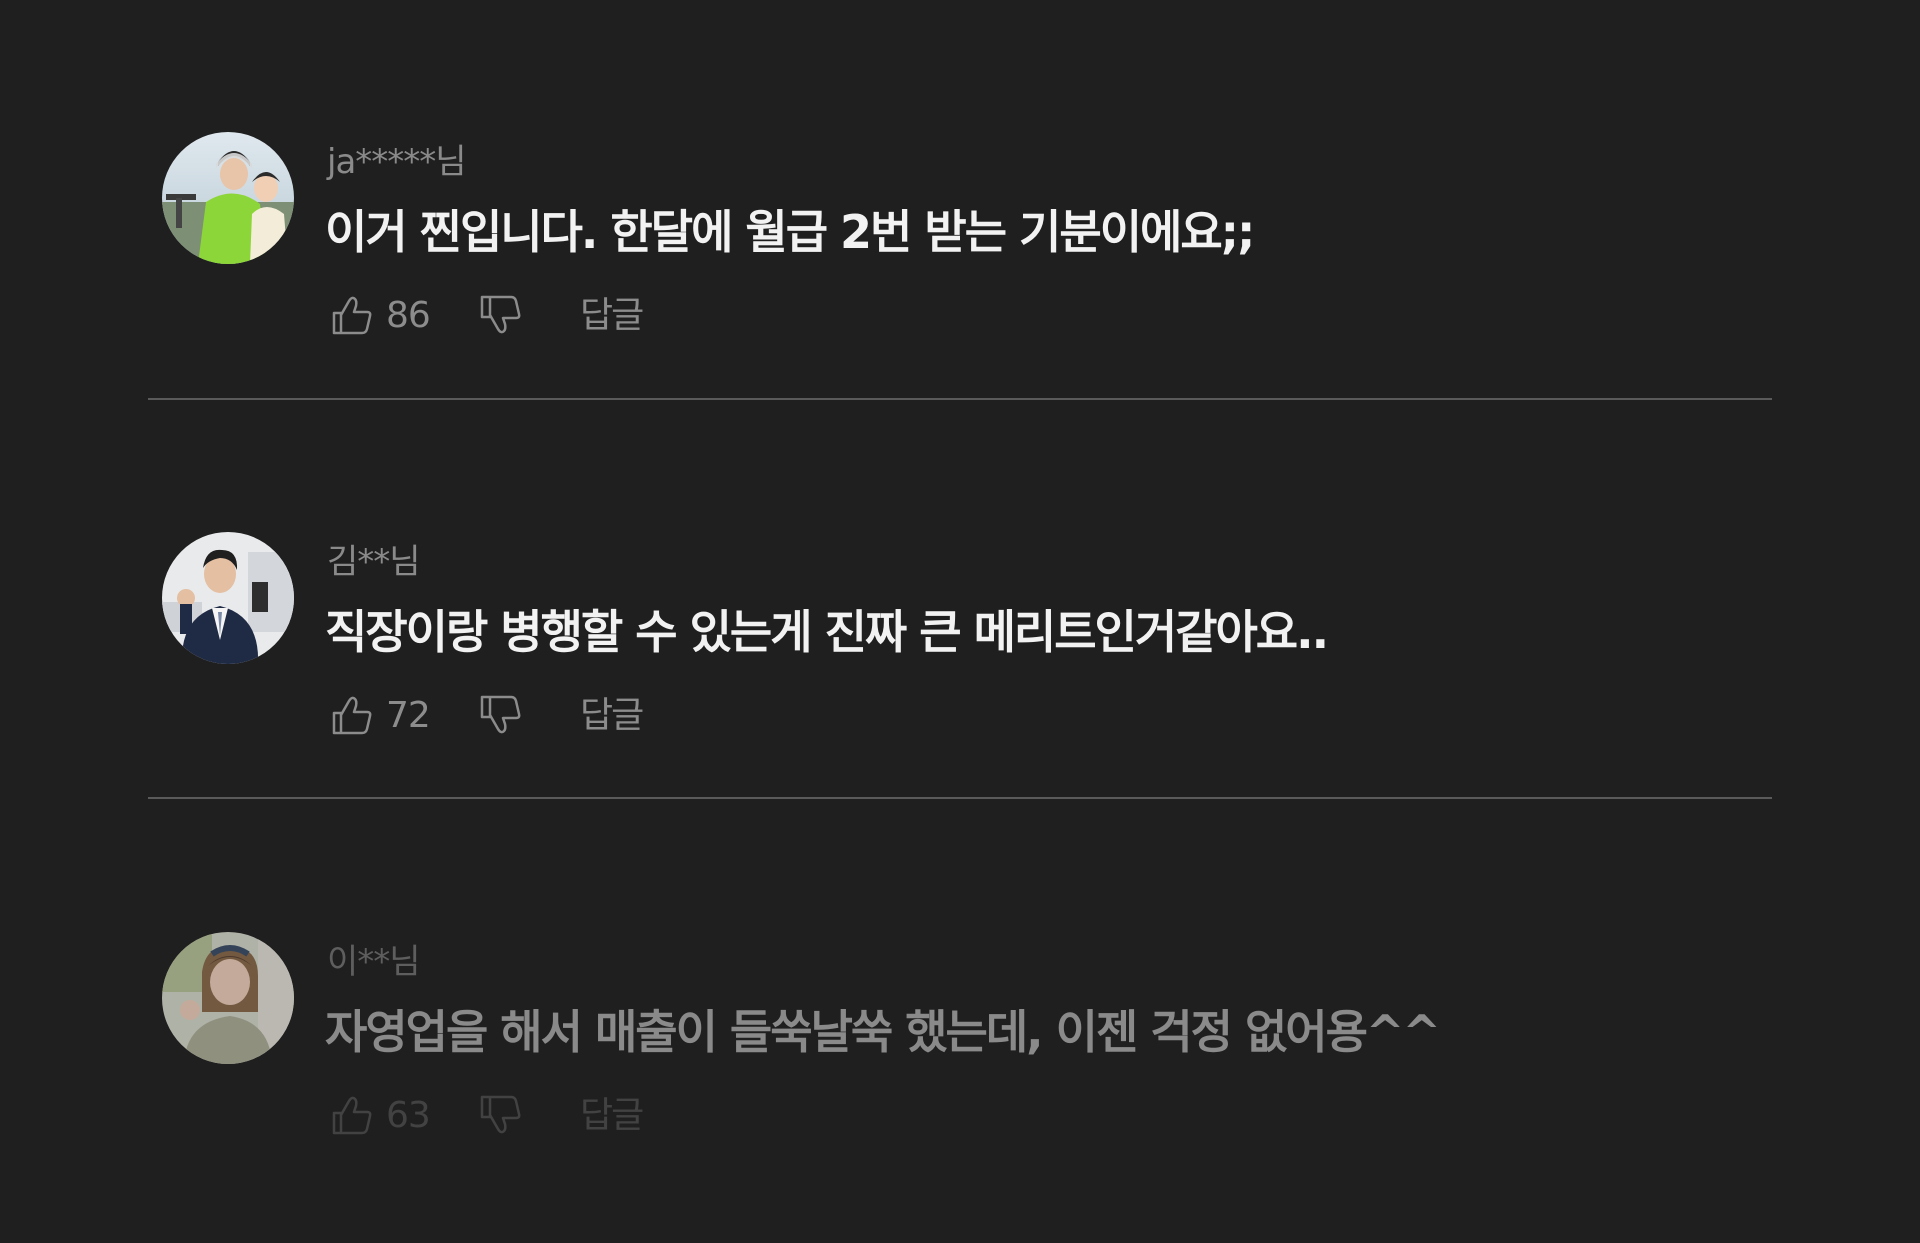 This screenshot has width=1920, height=1243. Describe the element at coordinates (530, 1115) in the screenshot. I see `comment-actions: 63 답글` at that location.